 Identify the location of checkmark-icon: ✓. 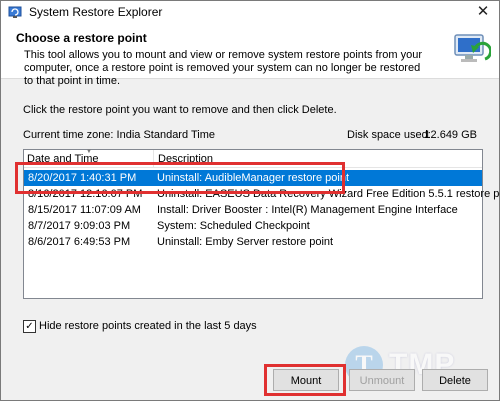
(29, 326).